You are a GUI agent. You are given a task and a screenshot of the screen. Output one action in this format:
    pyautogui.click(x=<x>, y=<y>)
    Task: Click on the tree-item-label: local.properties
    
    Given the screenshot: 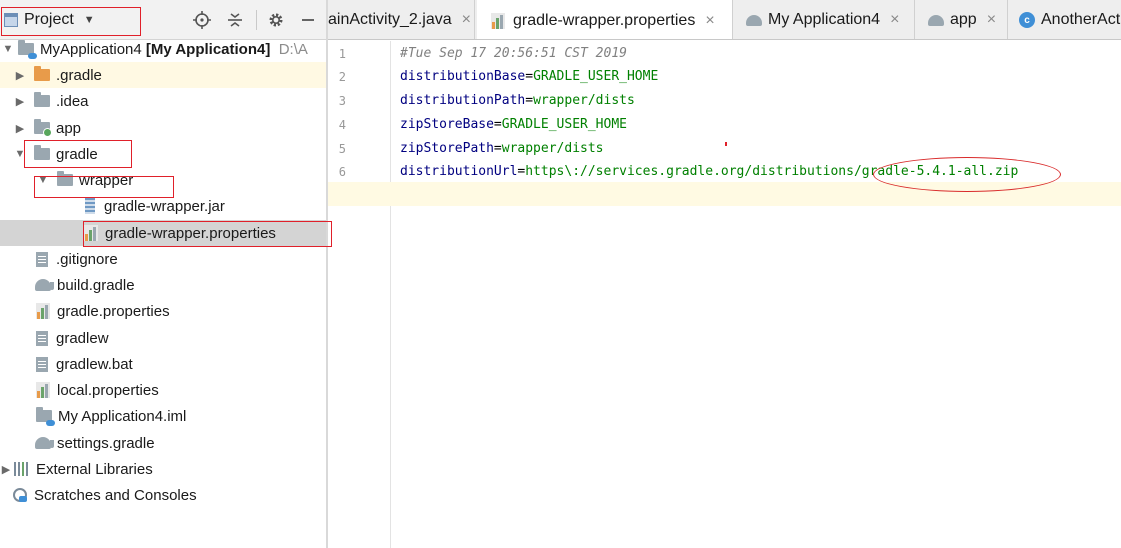 What is the action you would take?
    pyautogui.click(x=108, y=390)
    